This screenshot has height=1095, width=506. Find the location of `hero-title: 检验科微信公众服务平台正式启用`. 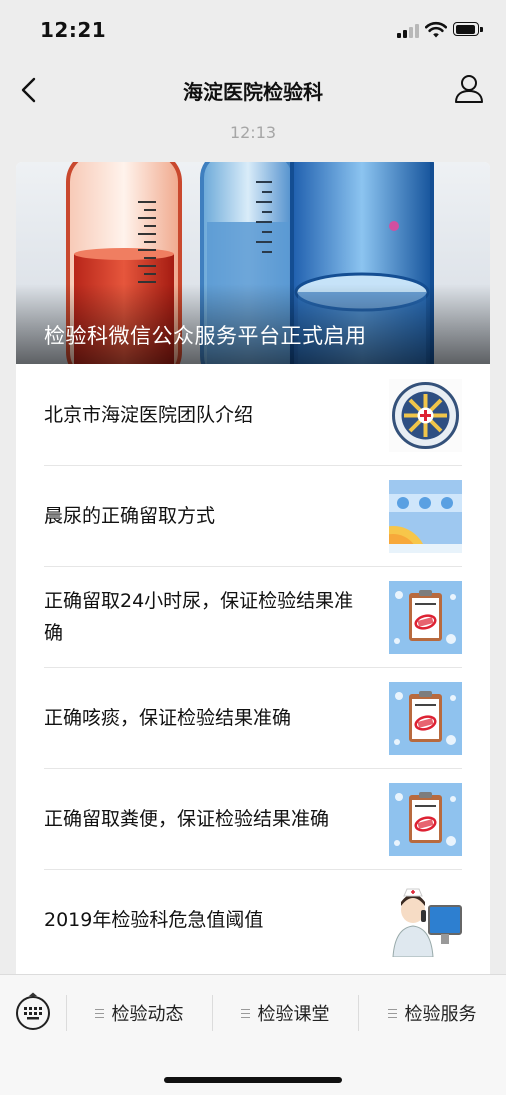

hero-title: 检验科微信公众服务平台正式启用 is located at coordinates (205, 336).